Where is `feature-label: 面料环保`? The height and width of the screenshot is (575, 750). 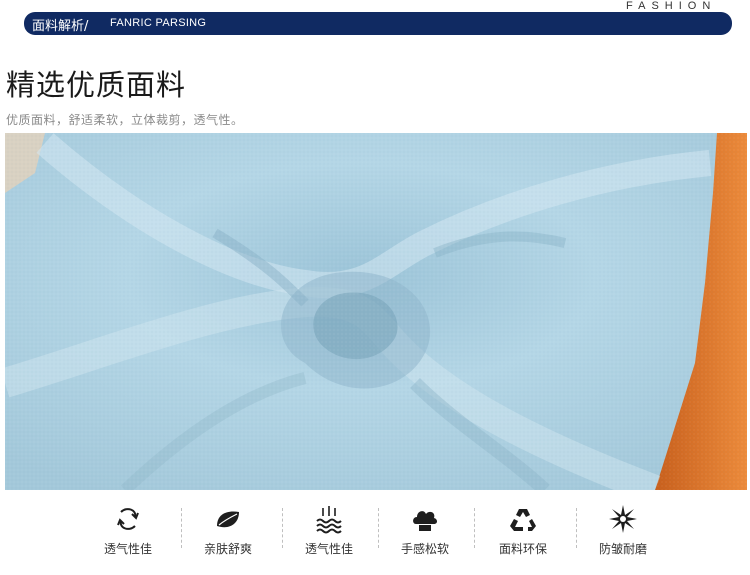
feature-label: 面料环保 is located at coordinates (522, 549).